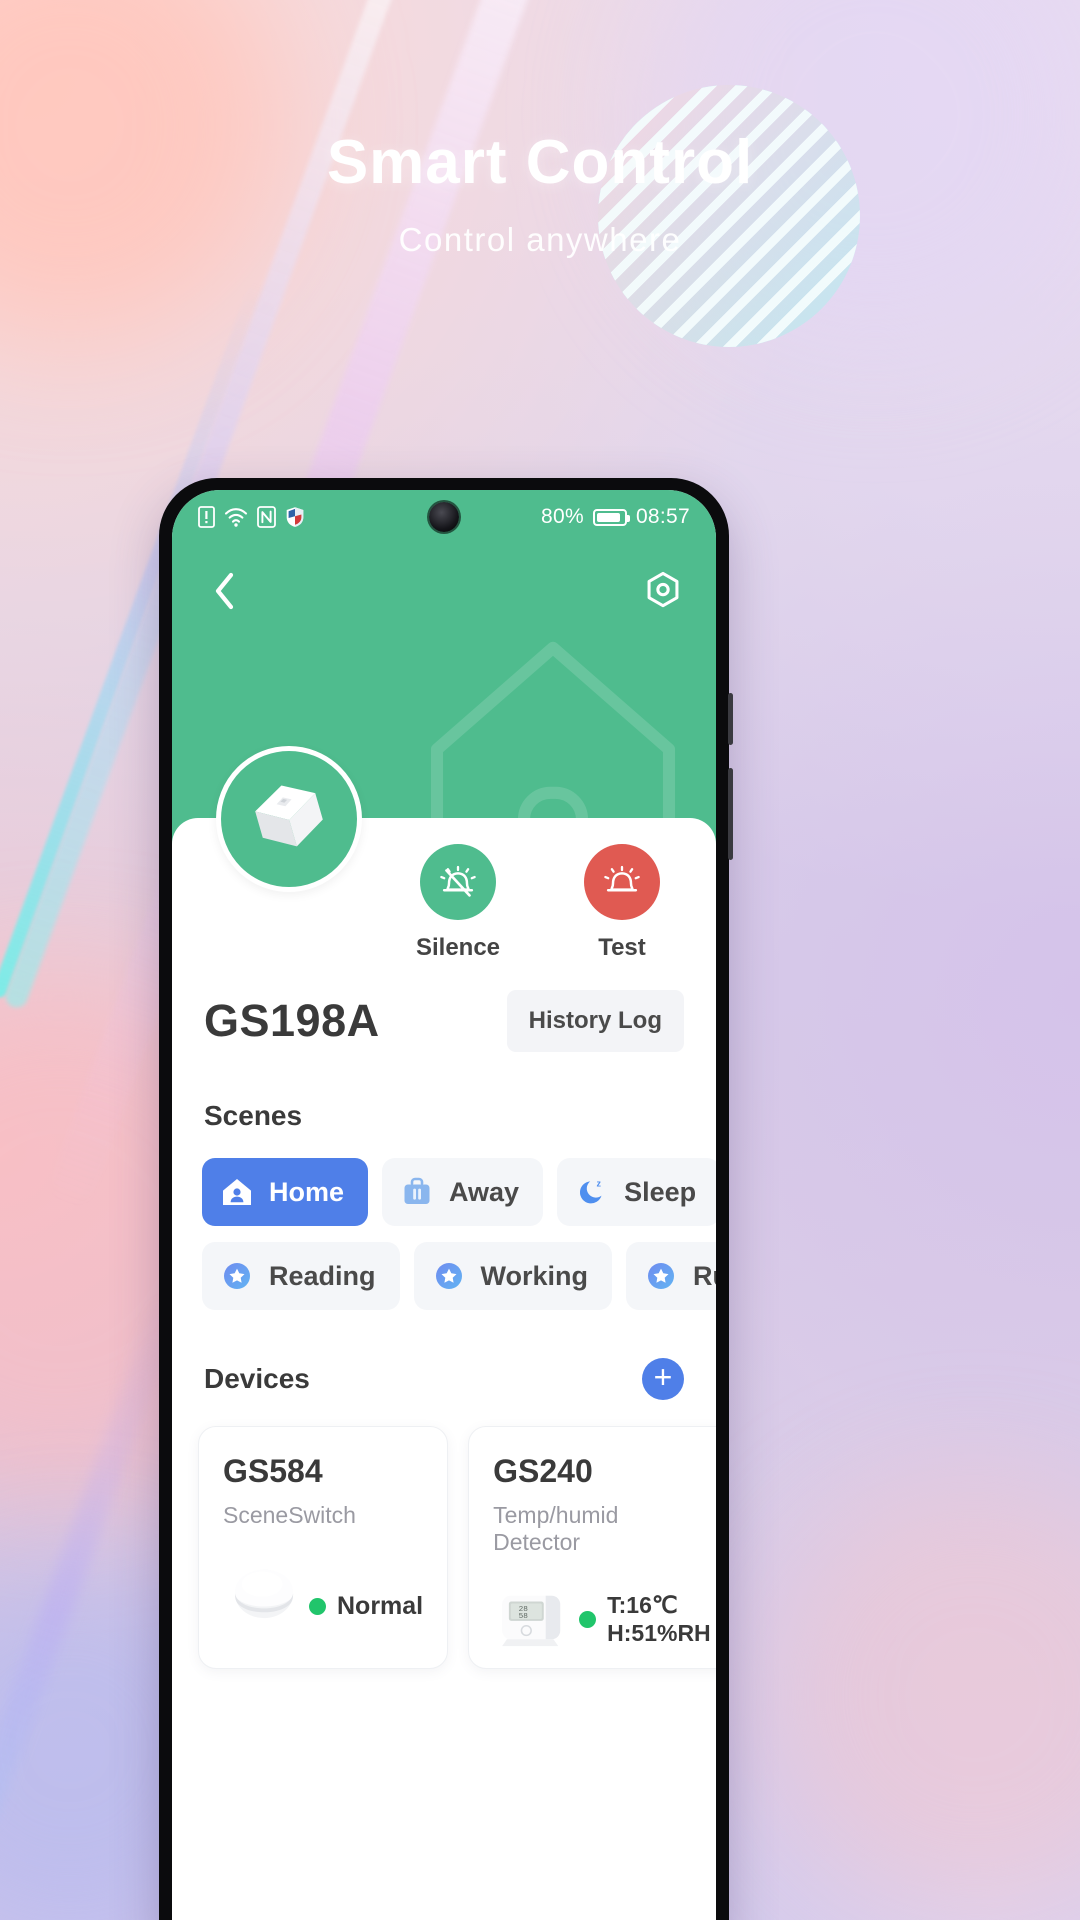 This screenshot has height=1920, width=1080. I want to click on scene-chip-reading: Reading, so click(301, 1276).